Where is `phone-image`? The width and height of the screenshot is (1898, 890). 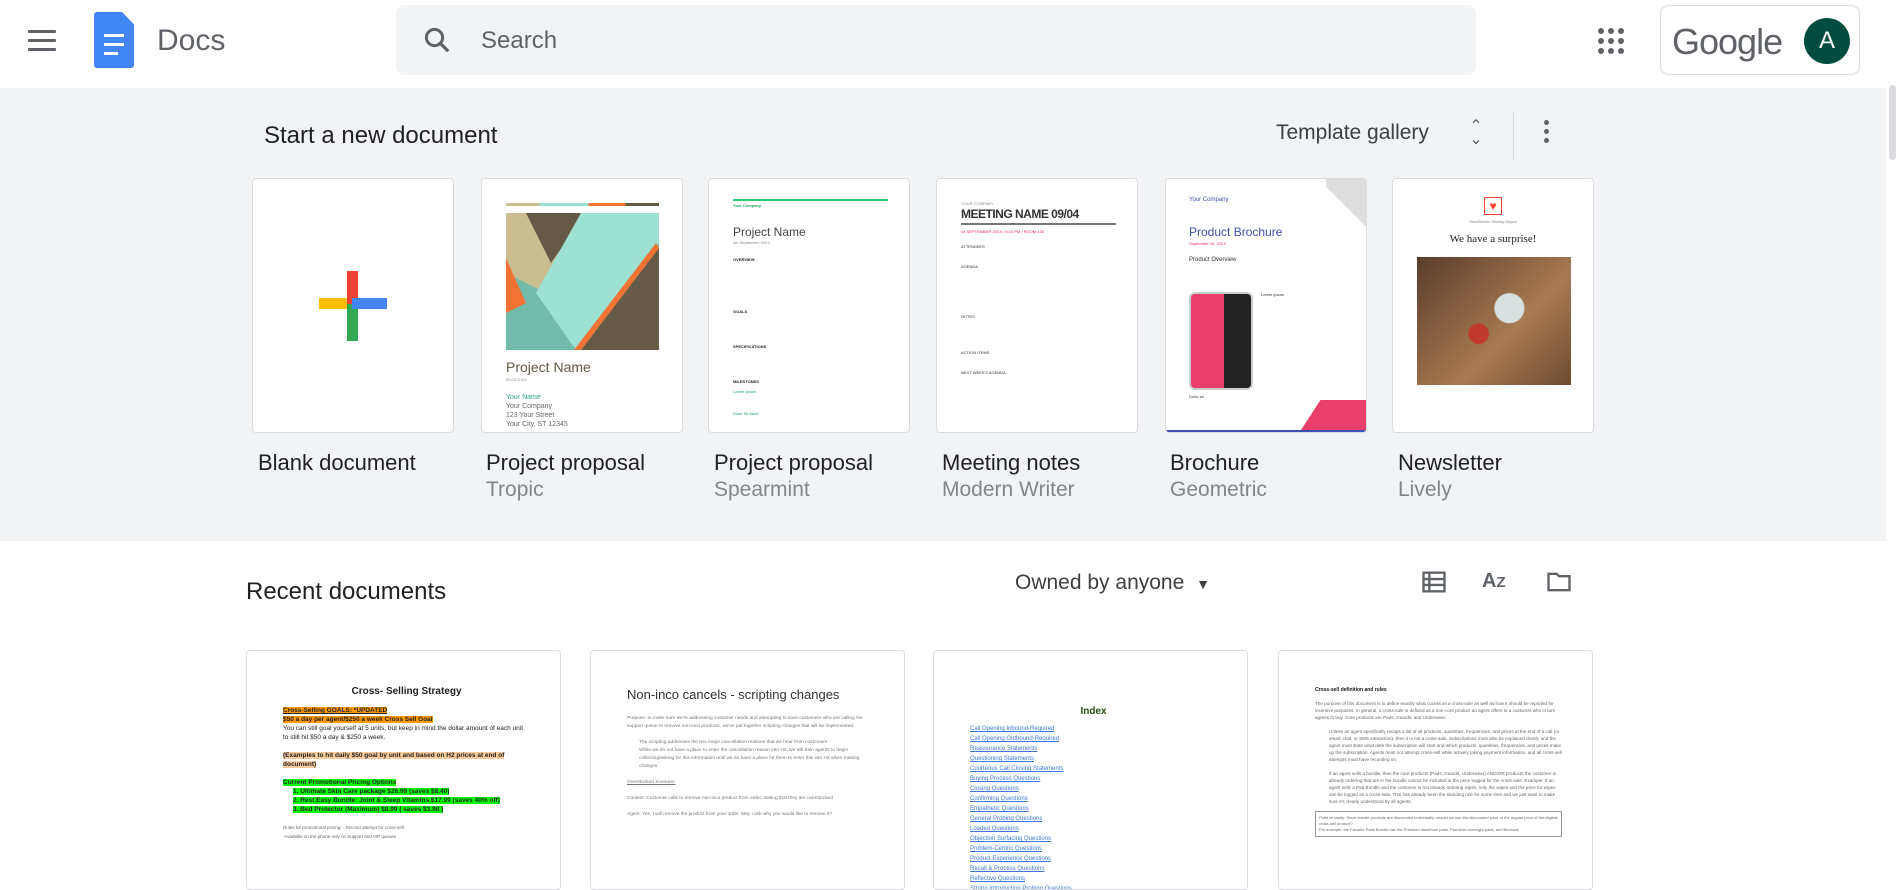
phone-image is located at coordinates (1221, 341).